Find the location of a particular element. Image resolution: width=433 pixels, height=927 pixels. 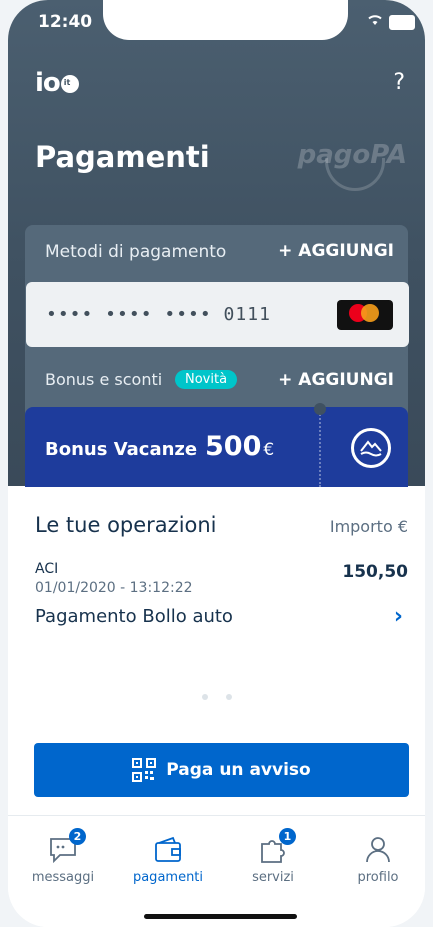

user-icon is located at coordinates (378, 850).